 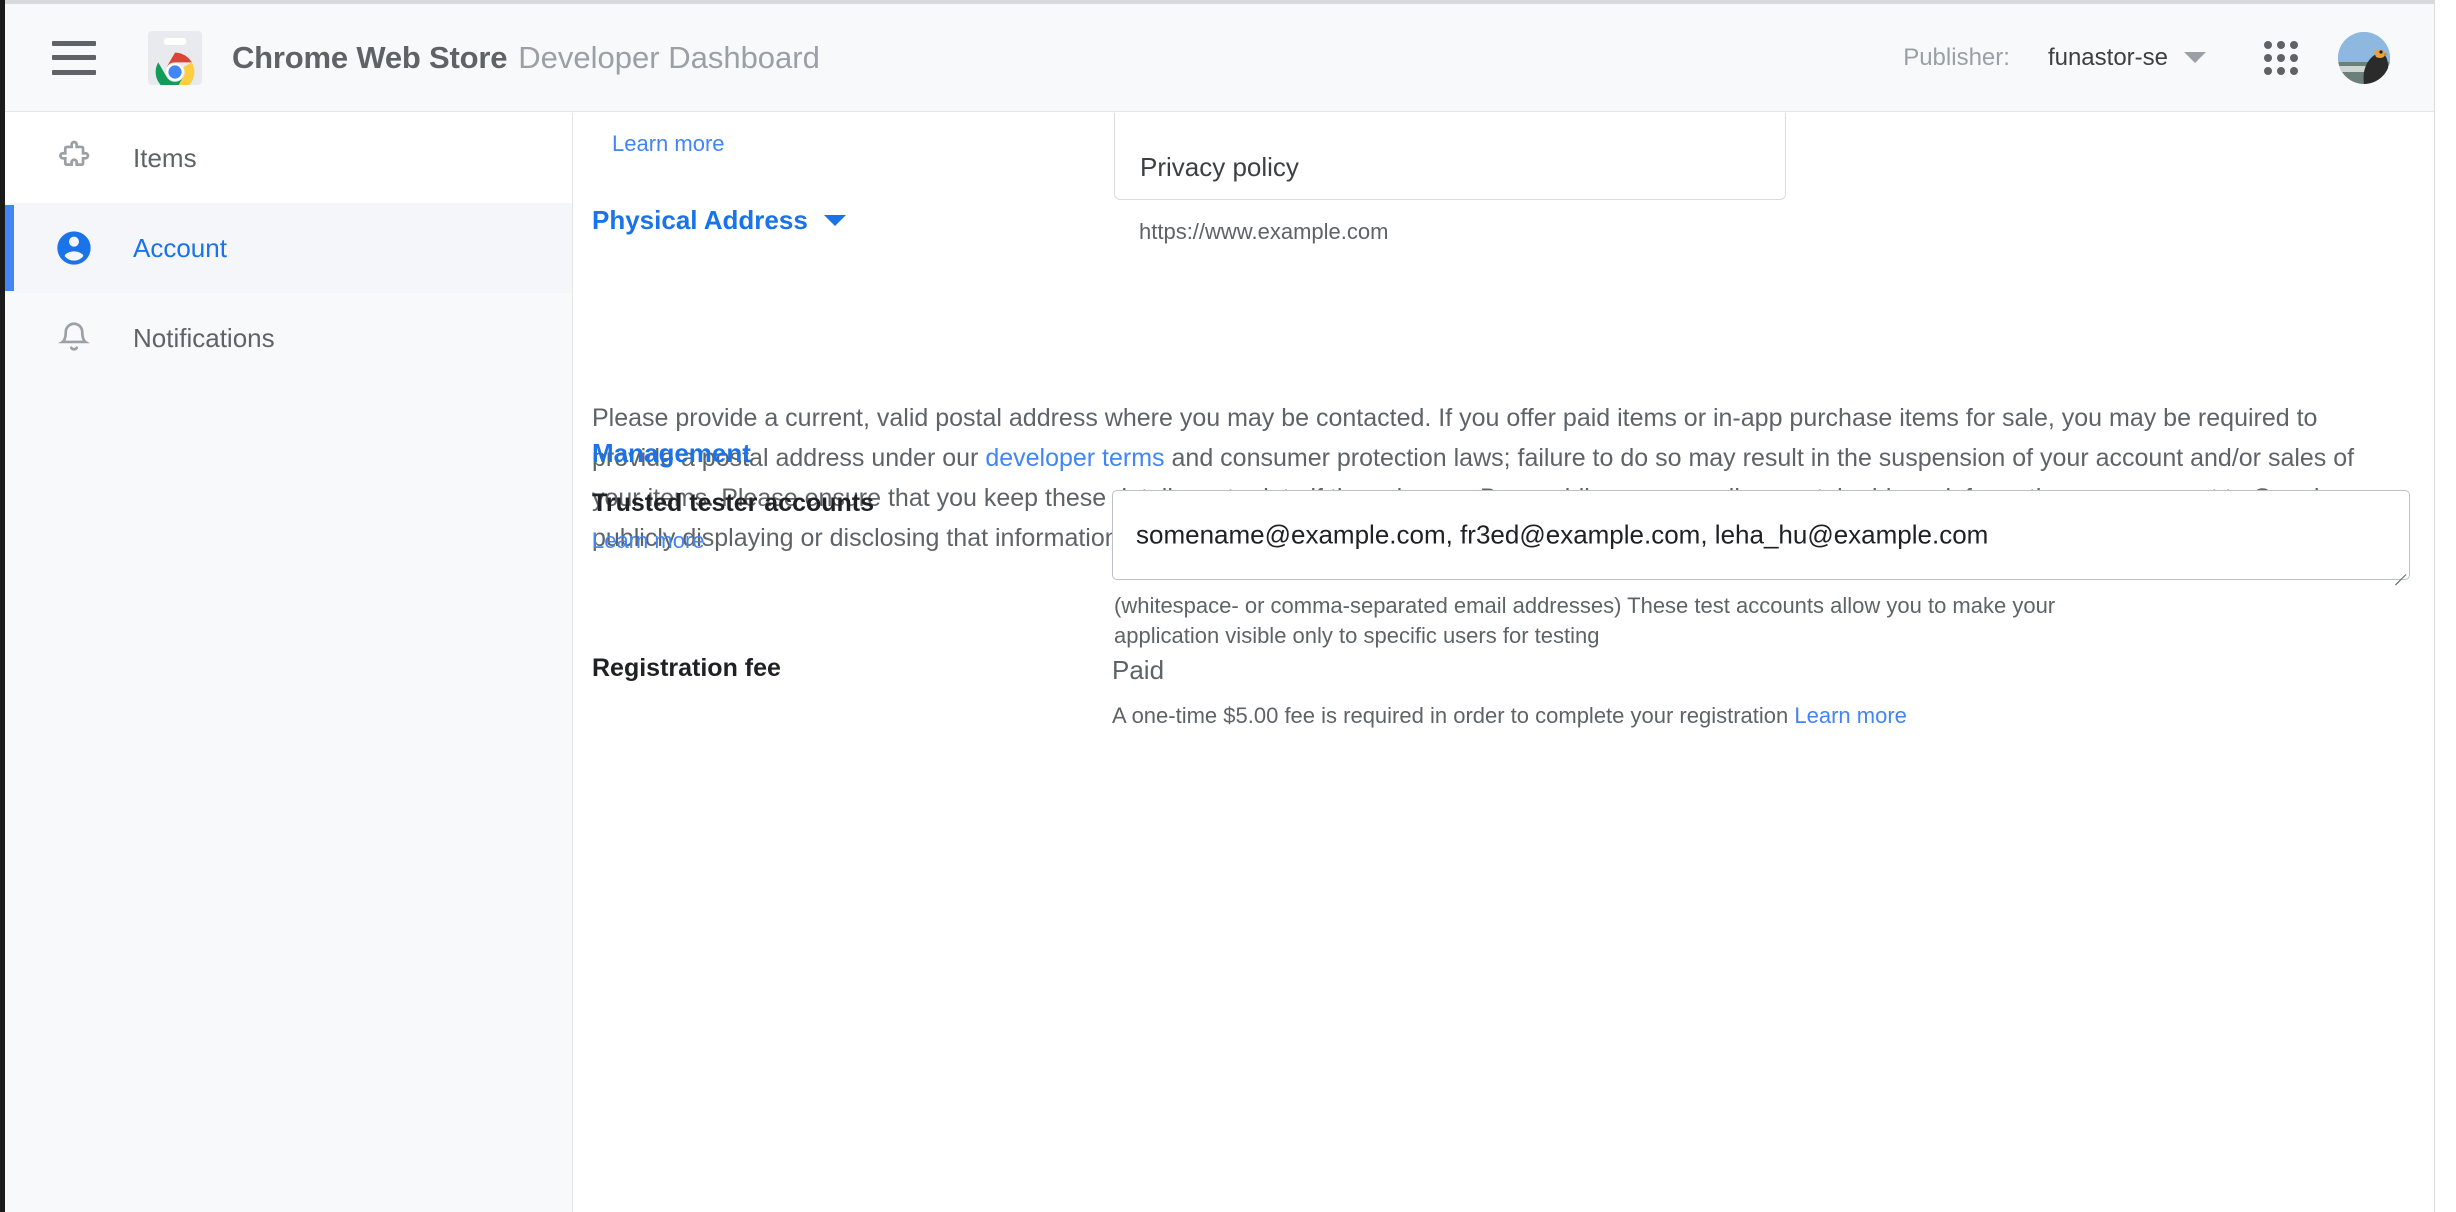 I want to click on publisher-label: Publisher:, so click(x=1956, y=57).